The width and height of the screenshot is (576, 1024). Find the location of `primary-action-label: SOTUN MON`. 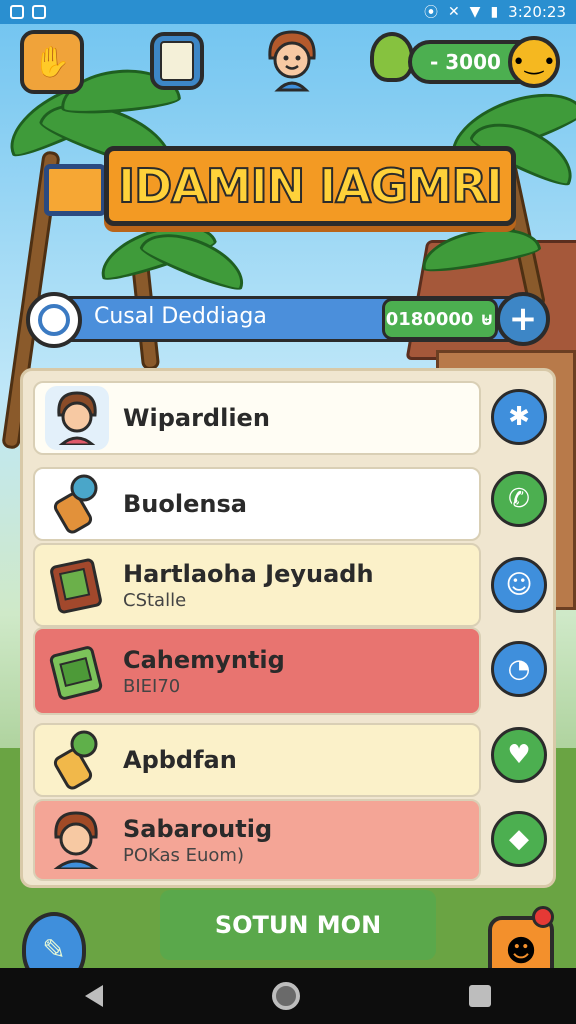

primary-action-label: SOTUN MON is located at coordinates (298, 925).